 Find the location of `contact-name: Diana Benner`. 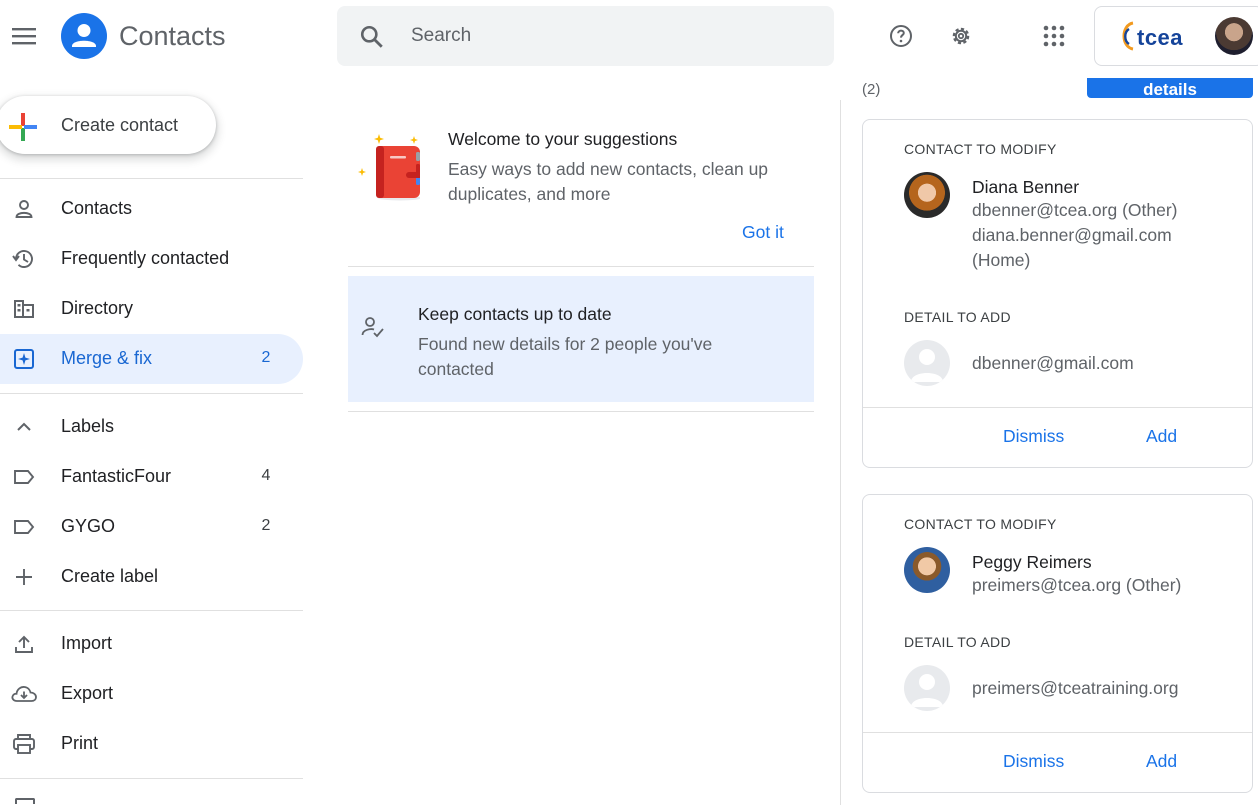

contact-name: Diana Benner is located at coordinates (1026, 187).